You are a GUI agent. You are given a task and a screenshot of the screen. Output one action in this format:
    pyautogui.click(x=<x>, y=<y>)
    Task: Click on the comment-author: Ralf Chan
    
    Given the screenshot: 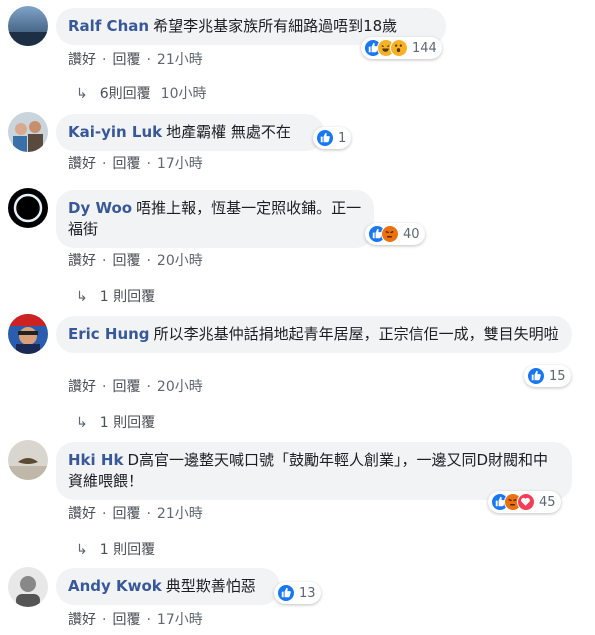 What is the action you would take?
    pyautogui.click(x=108, y=26)
    